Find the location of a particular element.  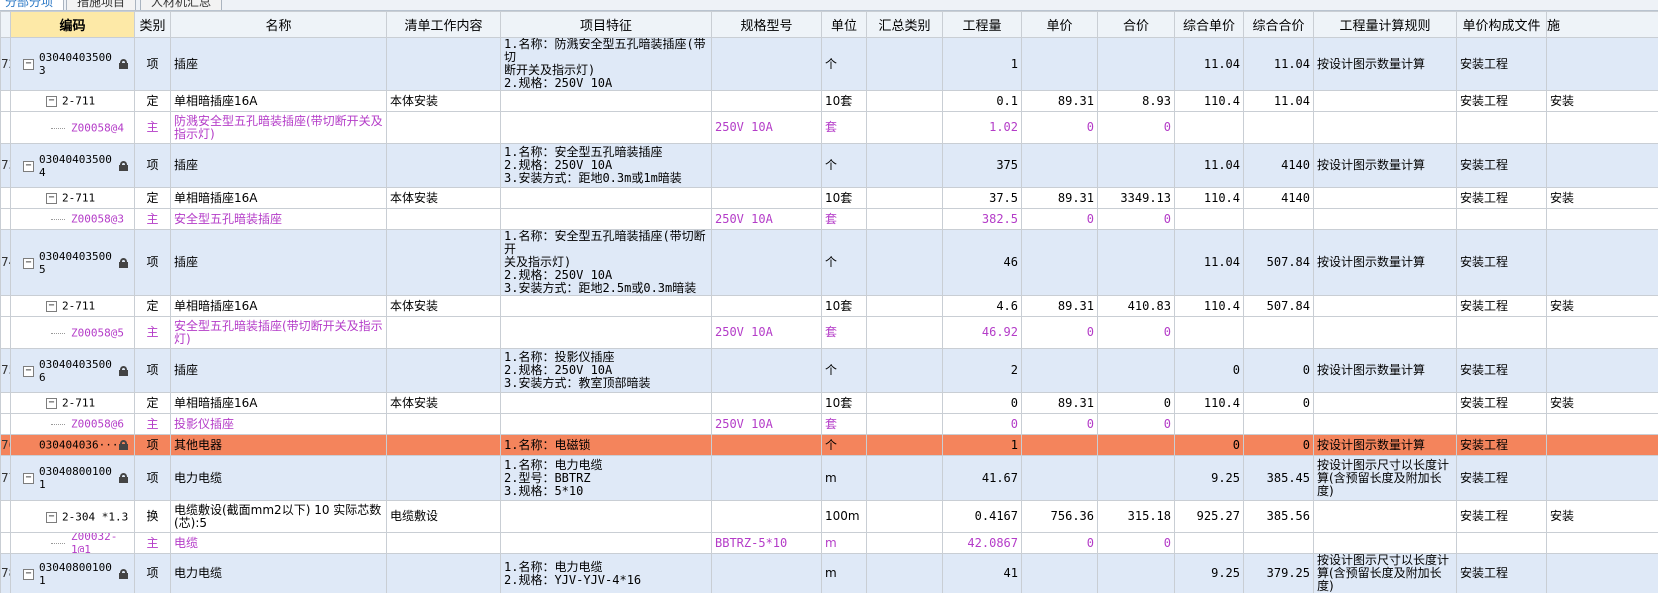

code-cell: Z00058@6 is located at coordinates (72, 424).